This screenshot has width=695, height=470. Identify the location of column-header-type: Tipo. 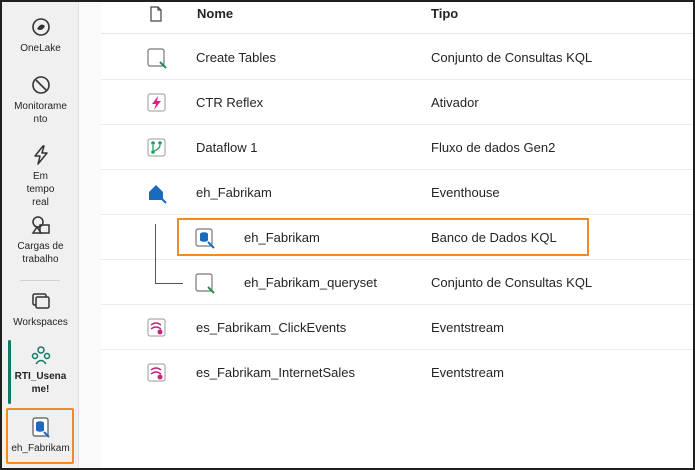
(444, 13).